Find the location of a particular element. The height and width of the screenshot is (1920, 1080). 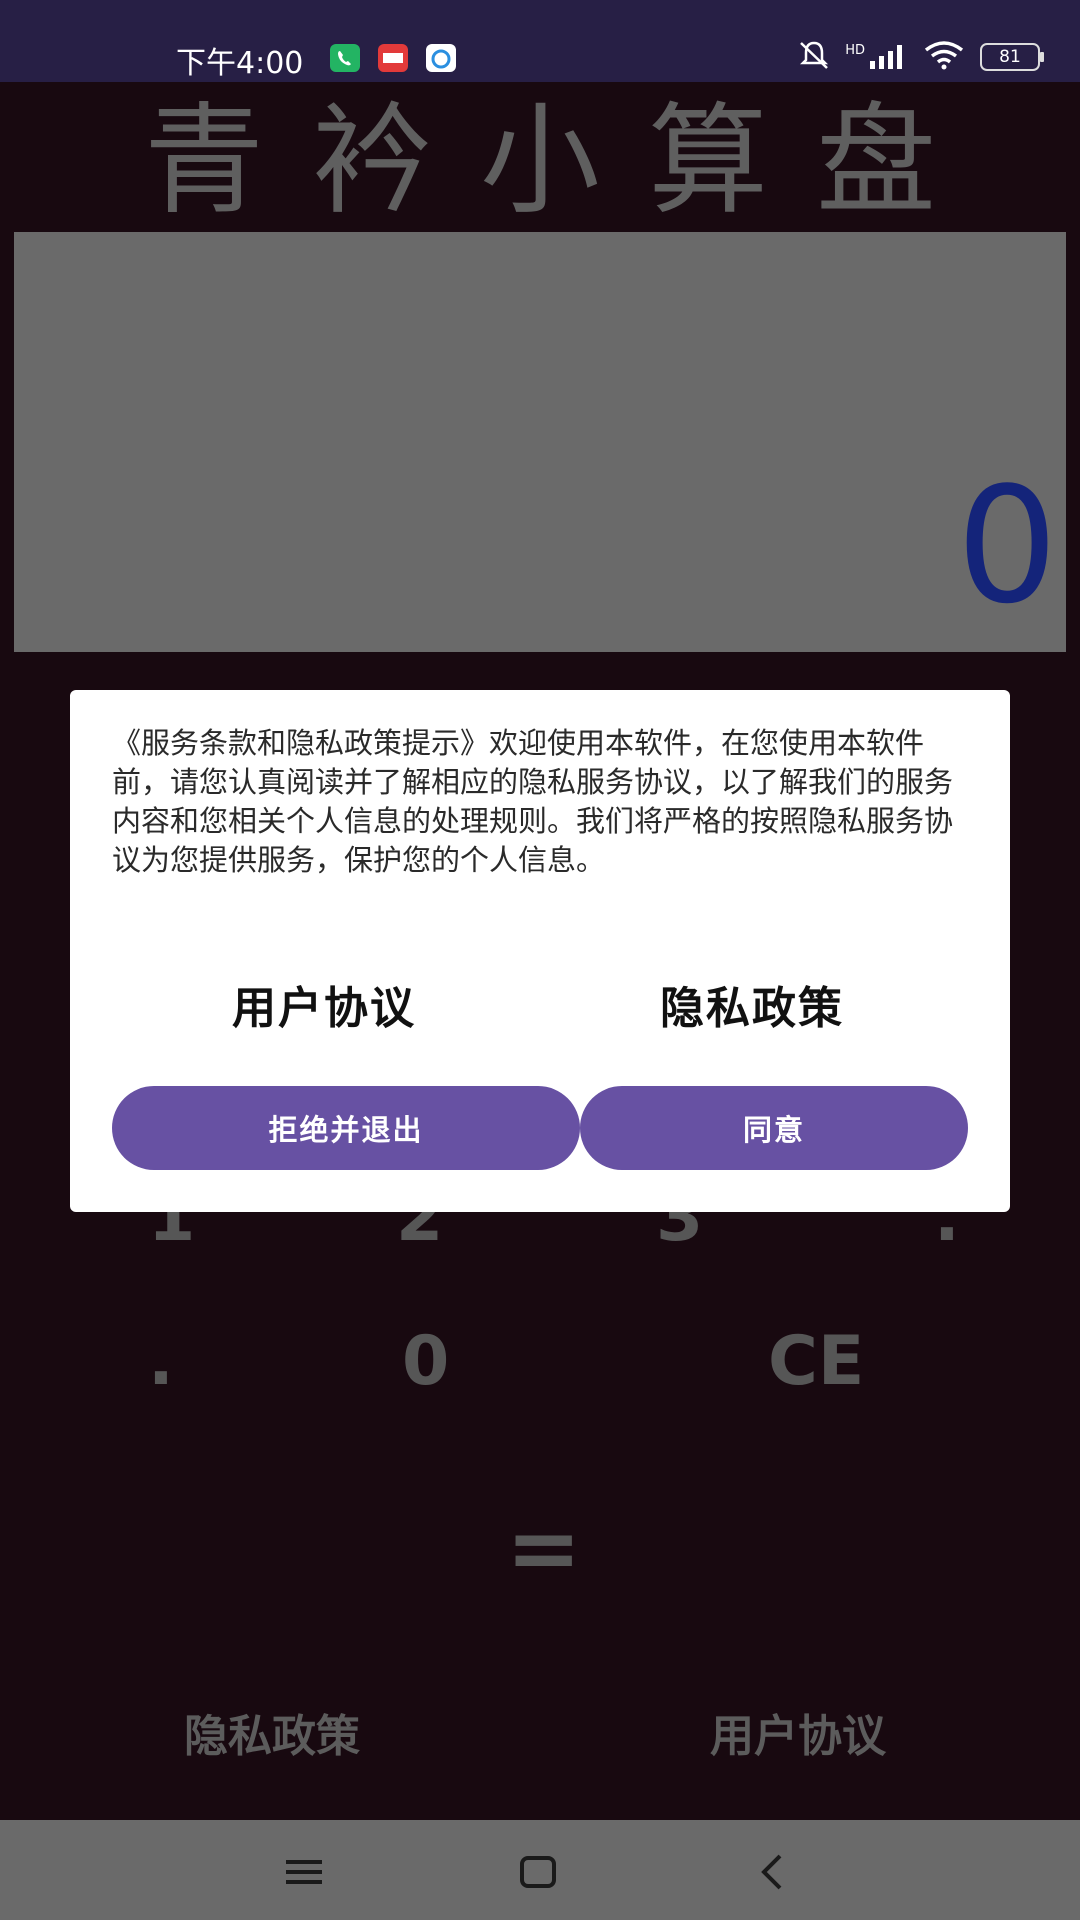

battery-level: 81 is located at coordinates (1010, 57).